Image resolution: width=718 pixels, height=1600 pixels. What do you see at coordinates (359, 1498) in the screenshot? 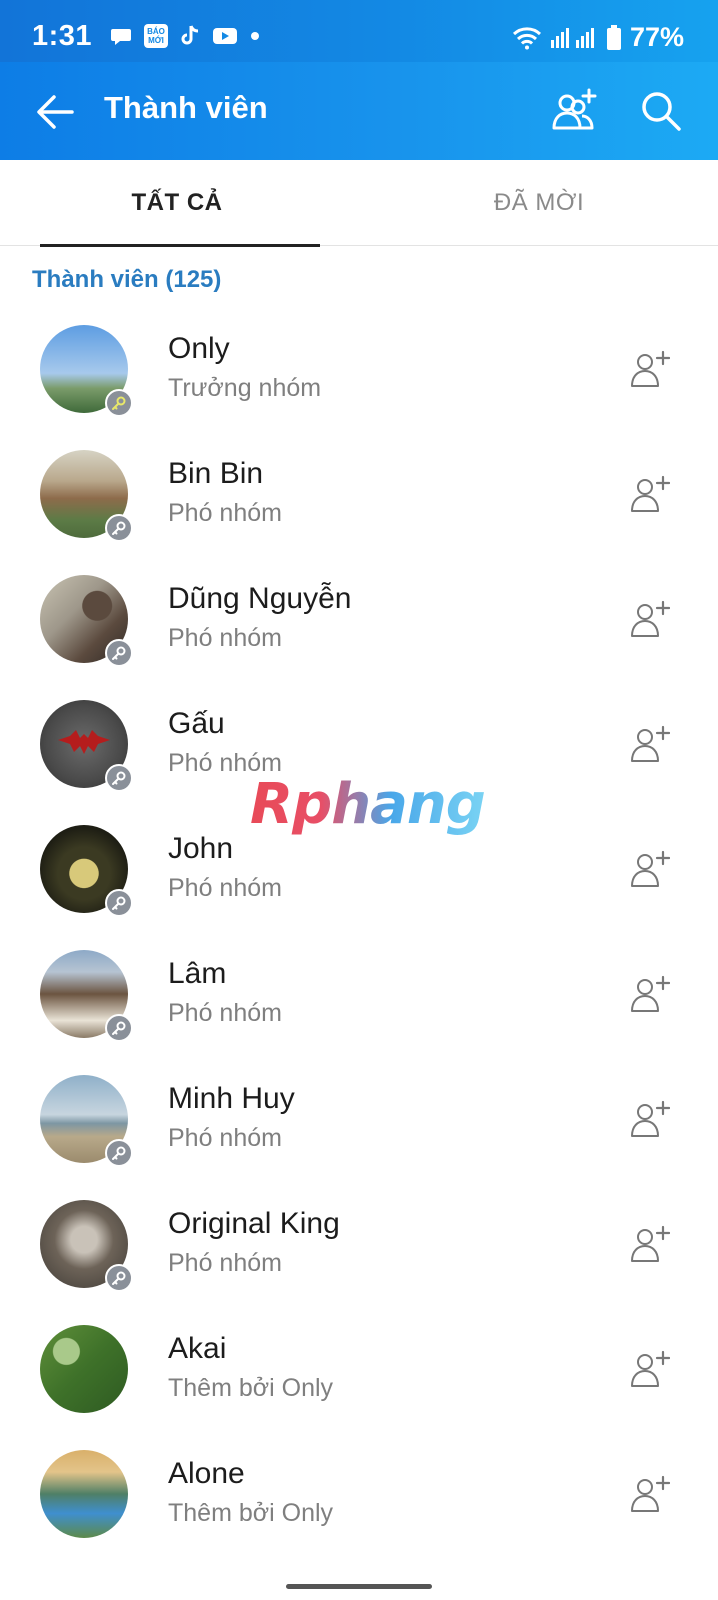
I see `member-row: Alone Thêm bởi Only` at bounding box center [359, 1498].